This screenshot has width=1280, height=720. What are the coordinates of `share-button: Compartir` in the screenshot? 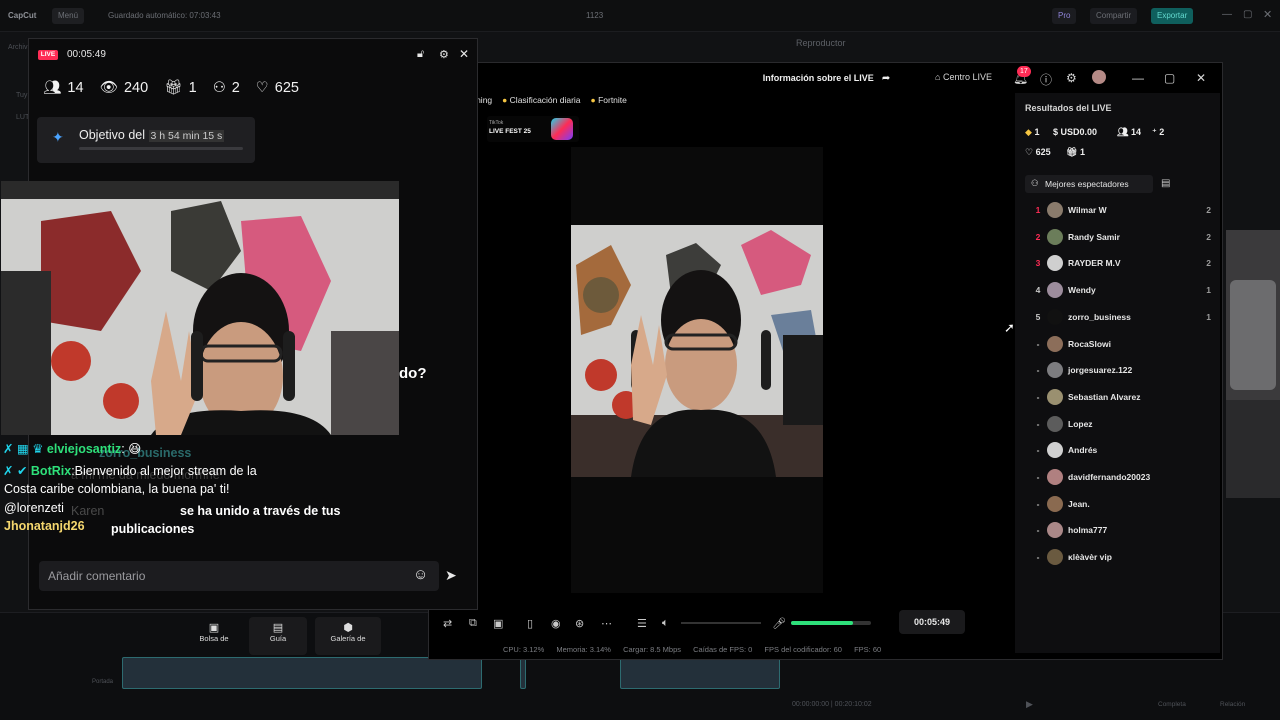 It's located at (1114, 16).